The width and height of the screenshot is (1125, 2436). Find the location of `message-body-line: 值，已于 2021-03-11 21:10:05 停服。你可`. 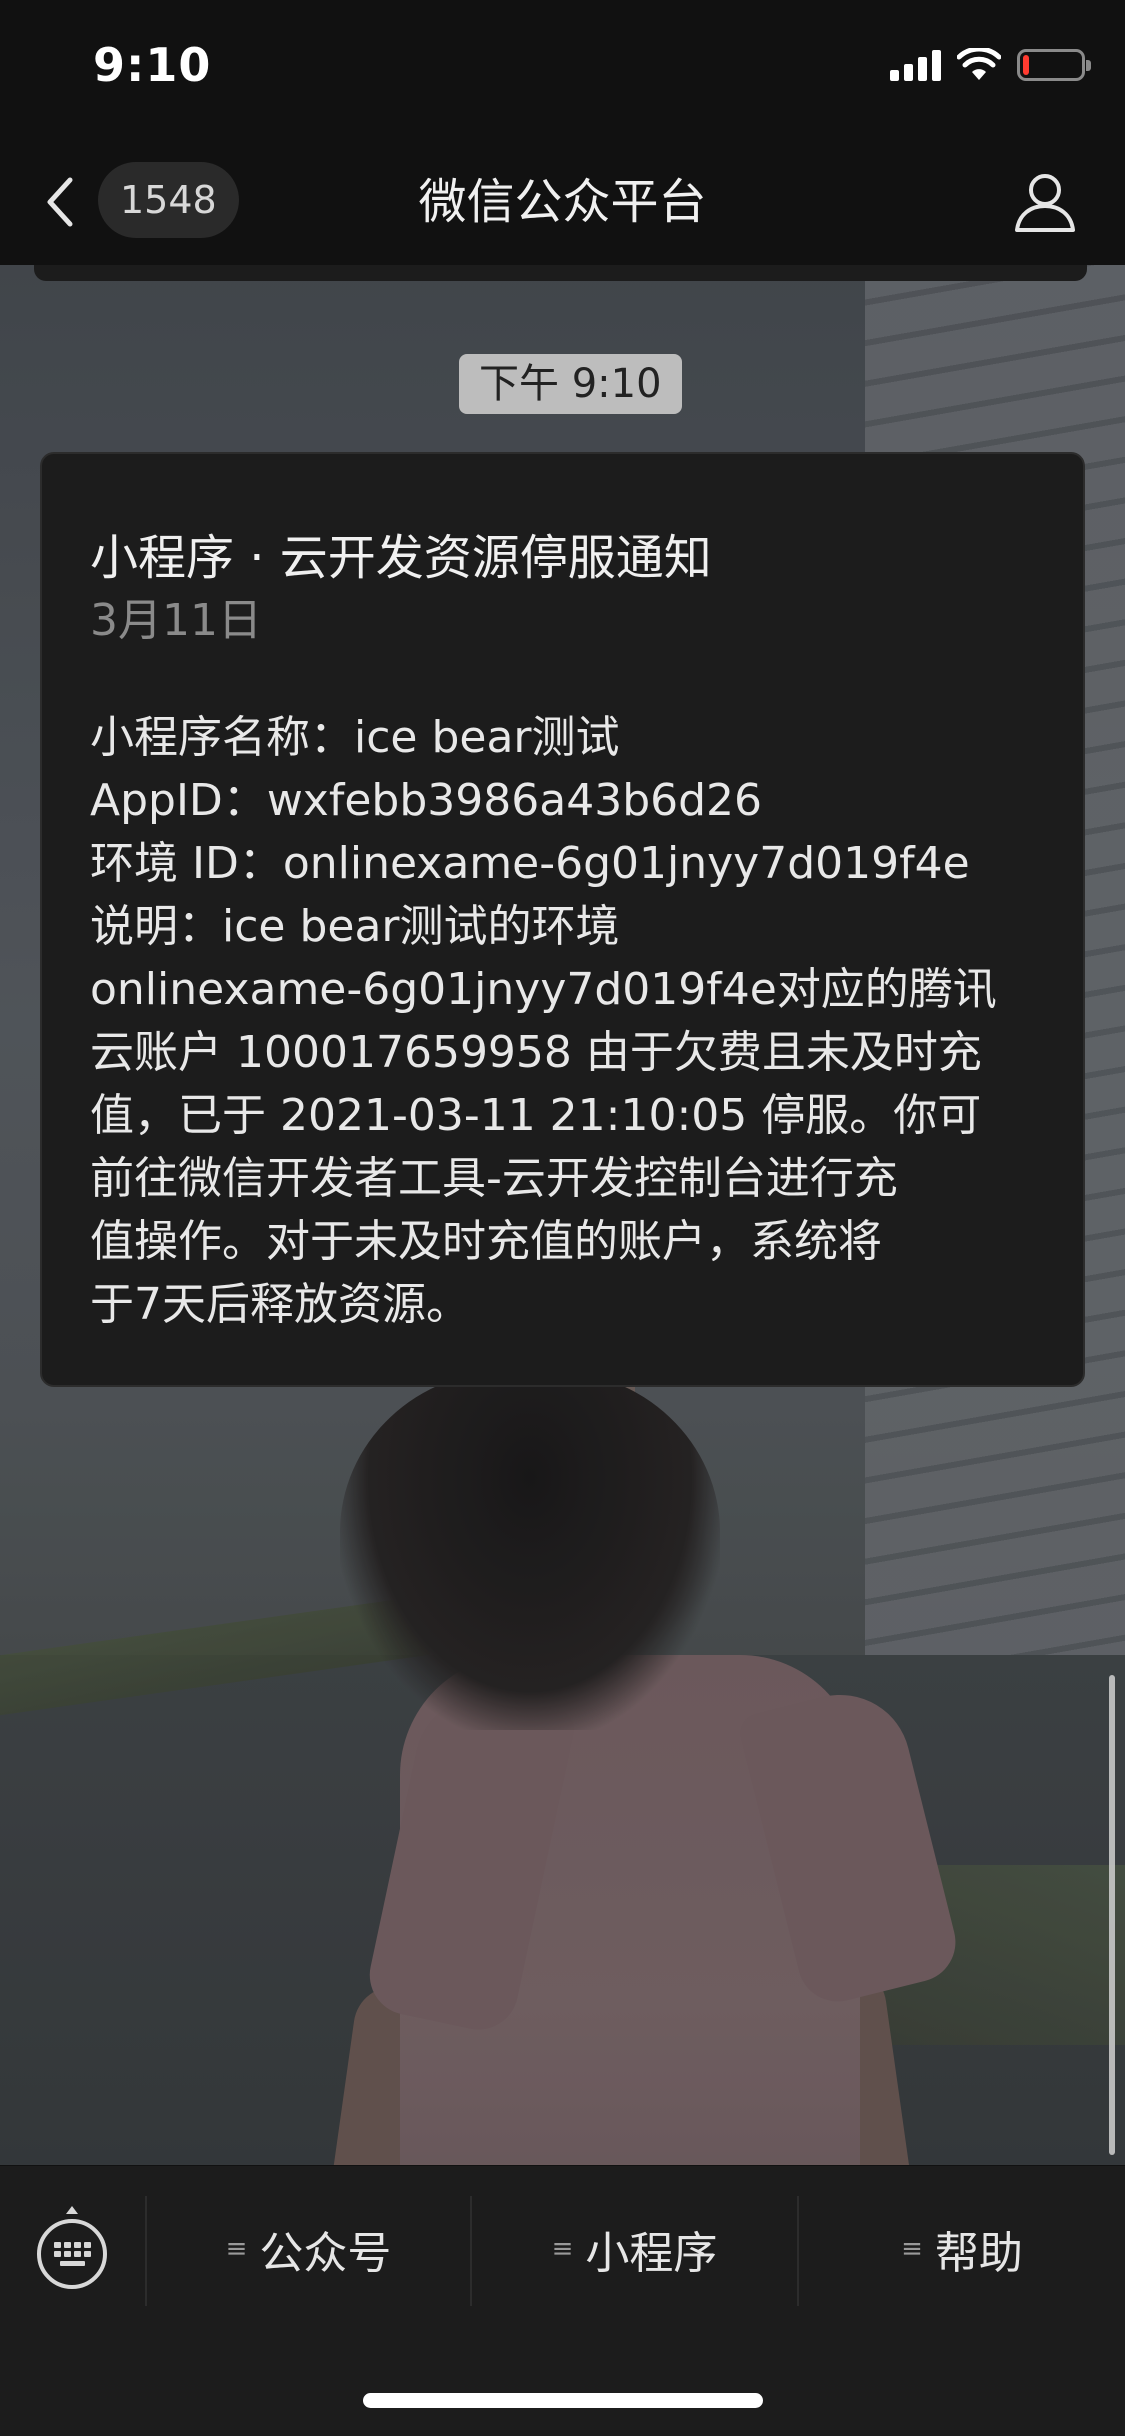

message-body-line: 值，已于 2021-03-11 21:10:05 停服。你可 is located at coordinates (536, 1115).